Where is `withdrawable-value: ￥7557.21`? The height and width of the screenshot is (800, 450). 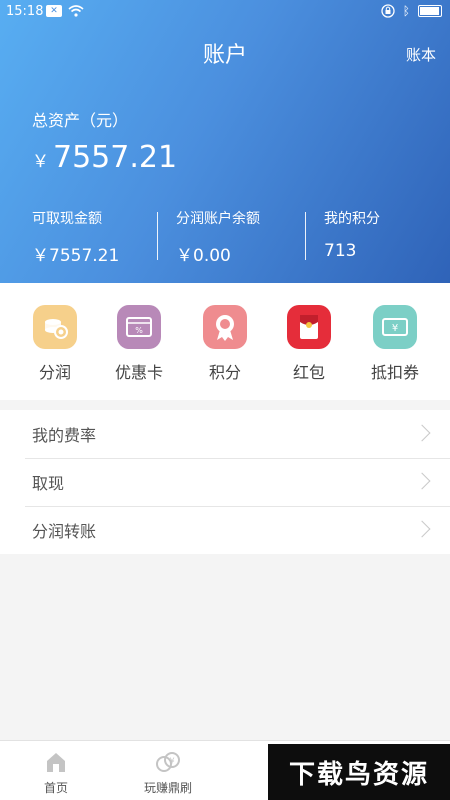
withdrawable-value: ￥7557.21 is located at coordinates (76, 256).